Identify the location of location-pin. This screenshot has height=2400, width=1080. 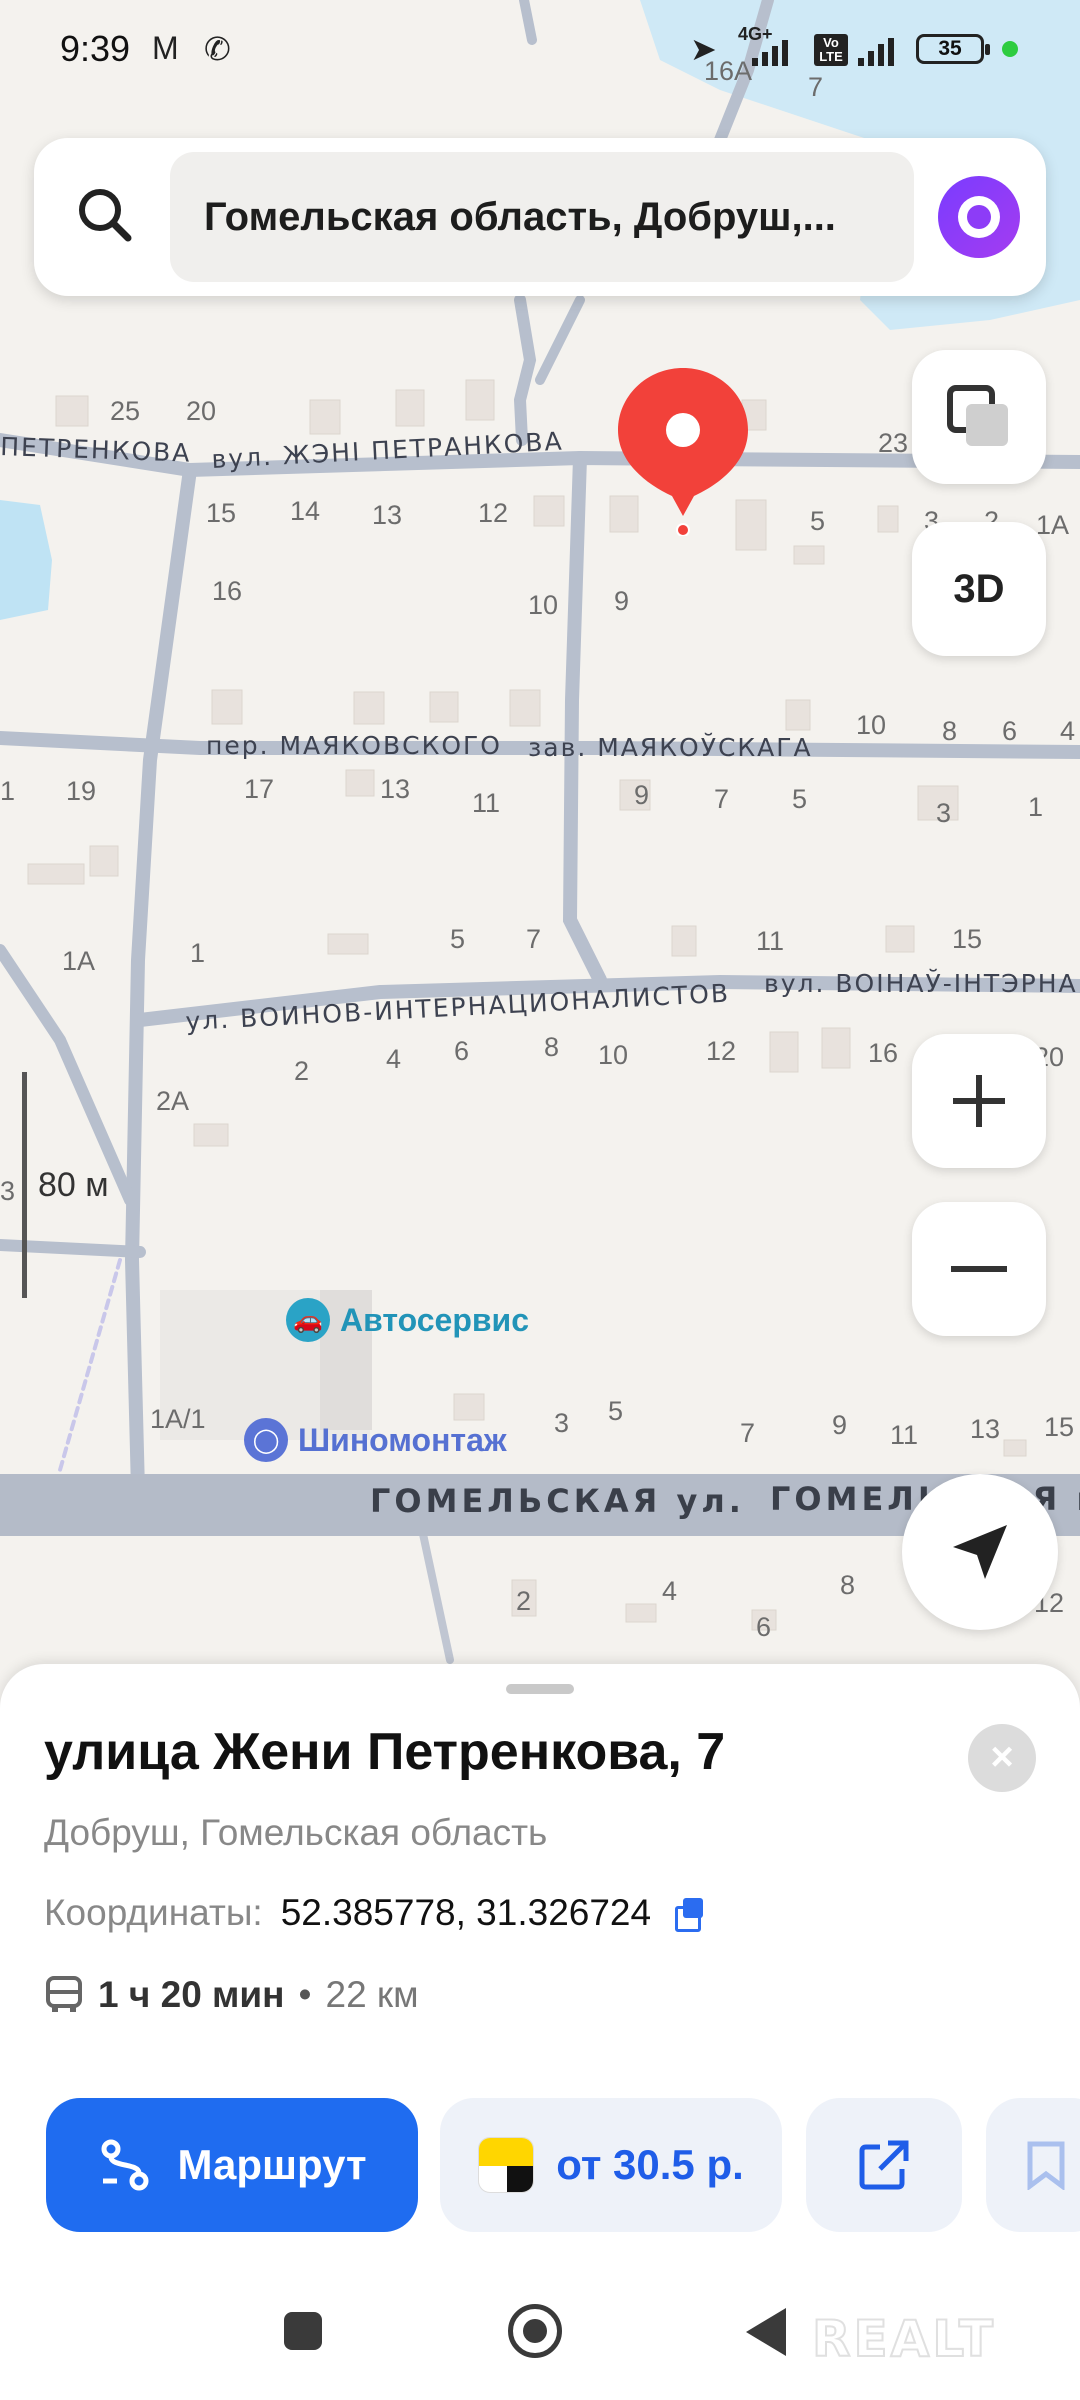
(683, 451).